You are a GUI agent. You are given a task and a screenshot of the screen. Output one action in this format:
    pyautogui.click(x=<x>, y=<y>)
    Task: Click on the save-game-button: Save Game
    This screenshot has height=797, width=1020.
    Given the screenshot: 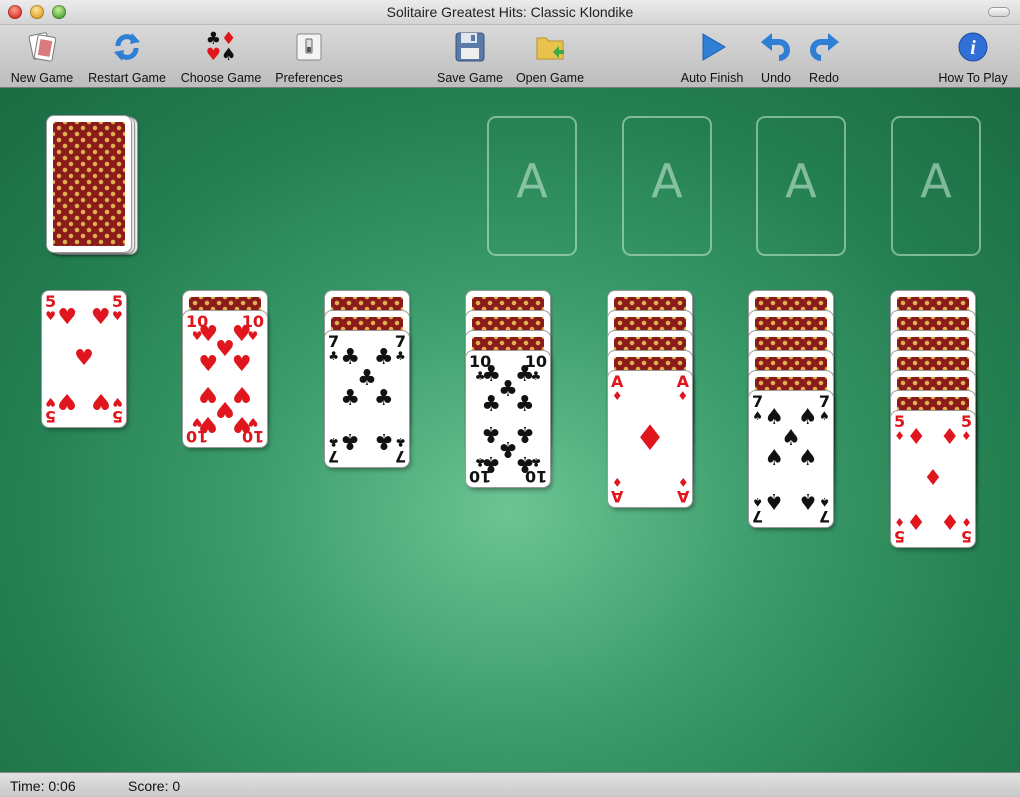 What is the action you would take?
    pyautogui.click(x=470, y=57)
    